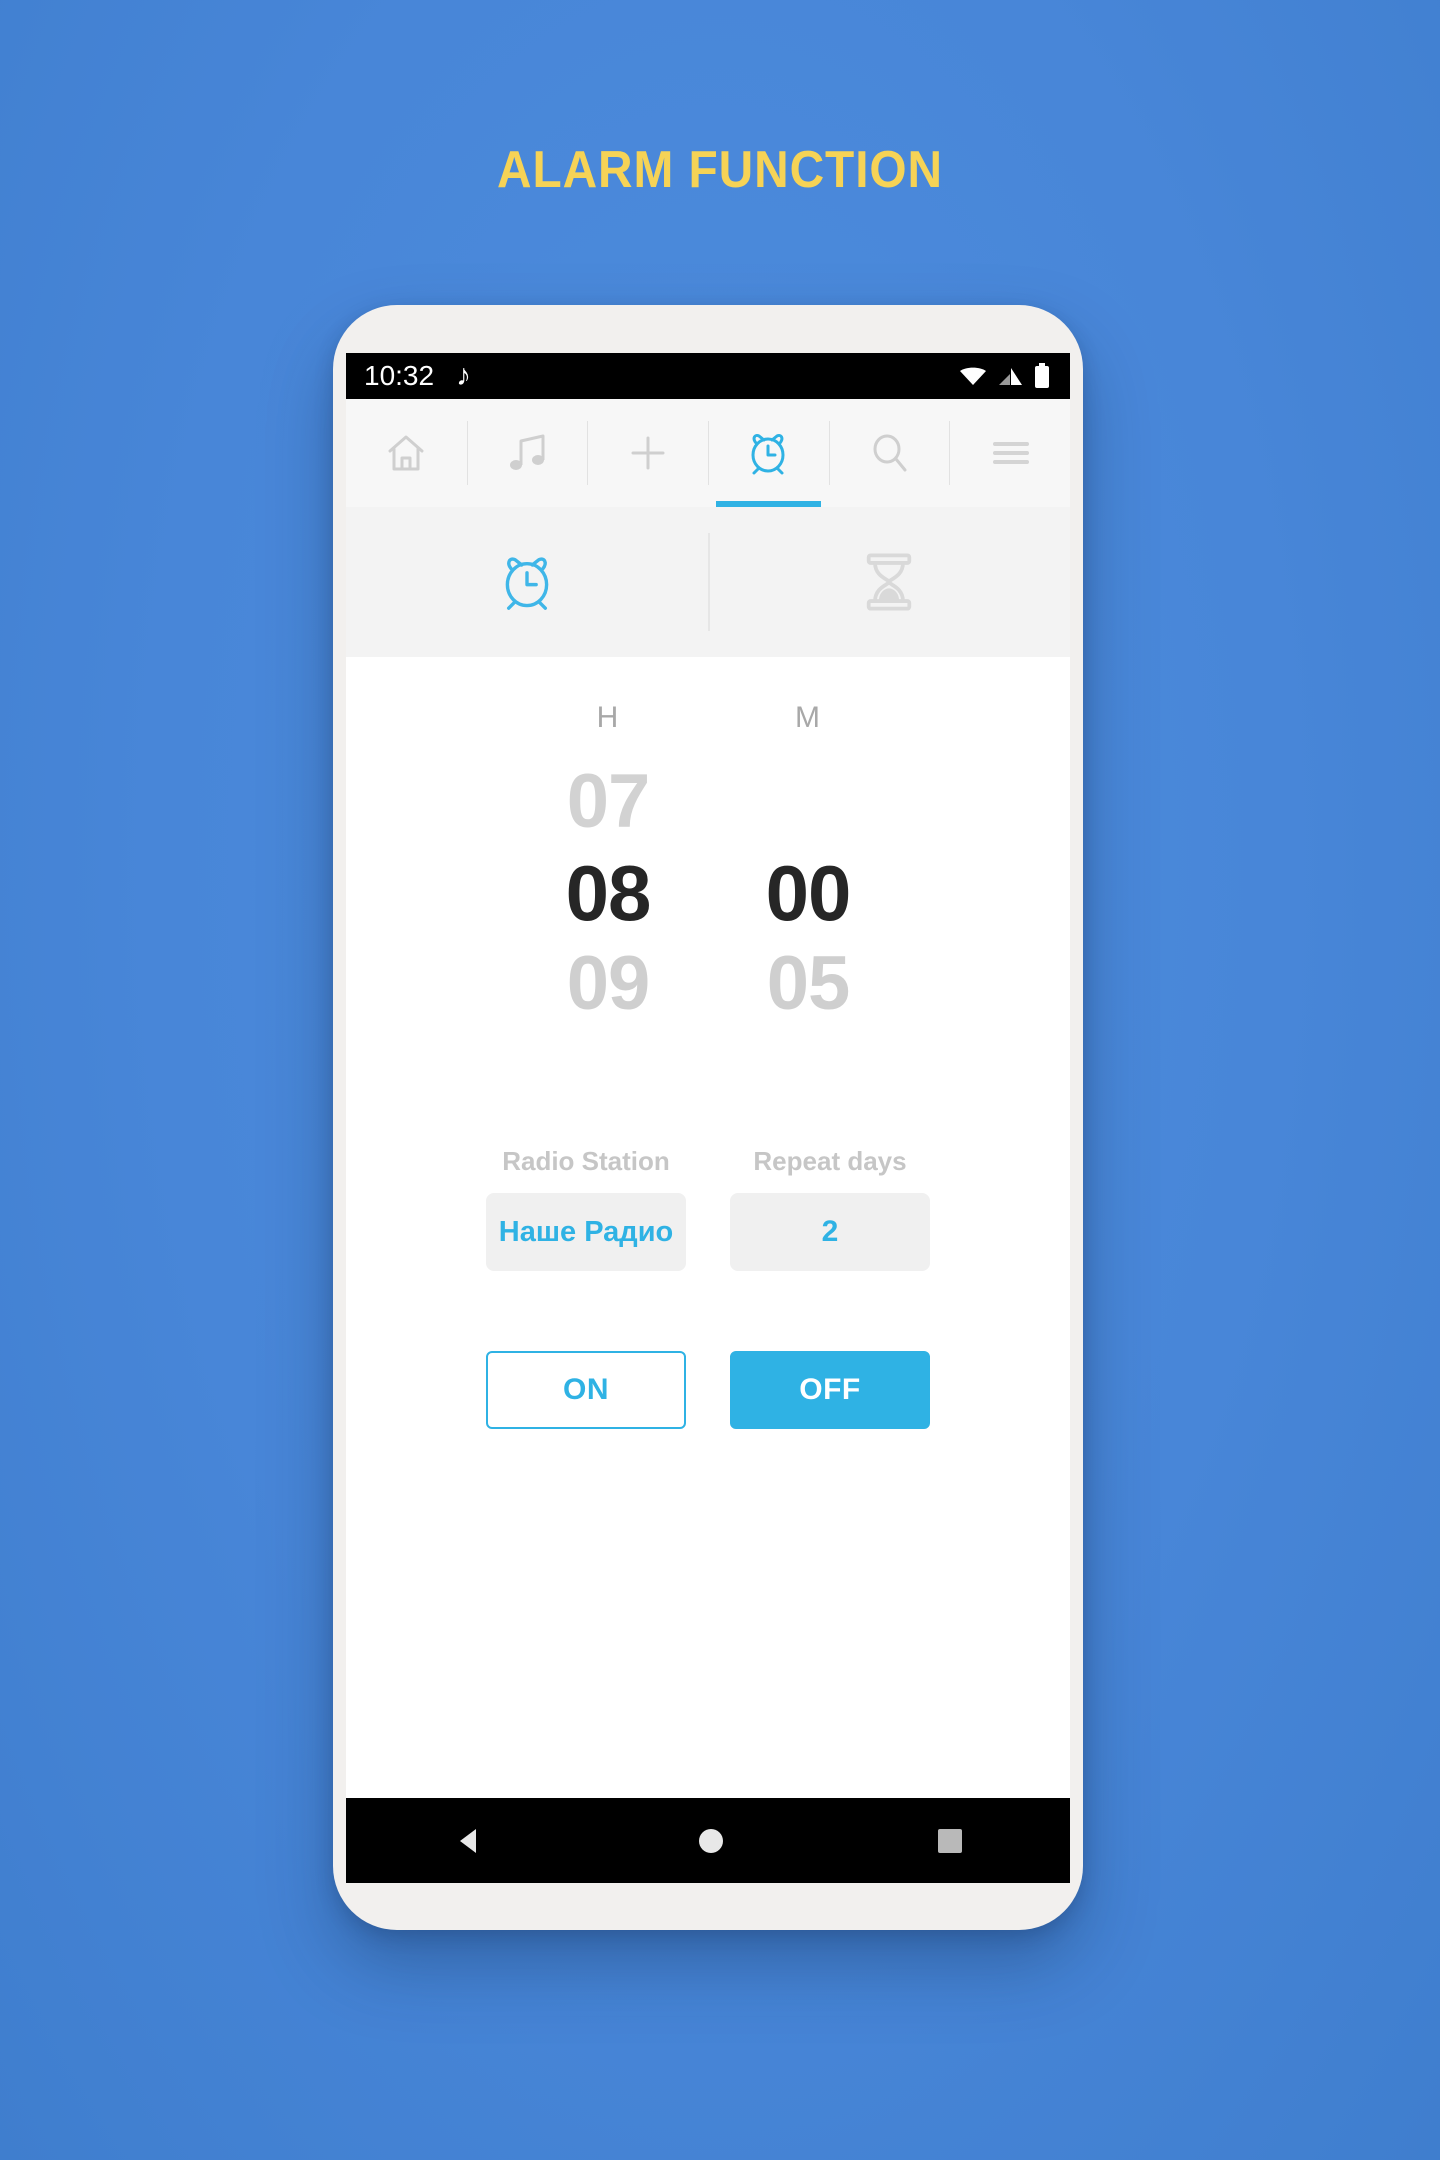 This screenshot has height=2160, width=1440. Describe the element at coordinates (1042, 375) in the screenshot. I see `battery-icon` at that location.